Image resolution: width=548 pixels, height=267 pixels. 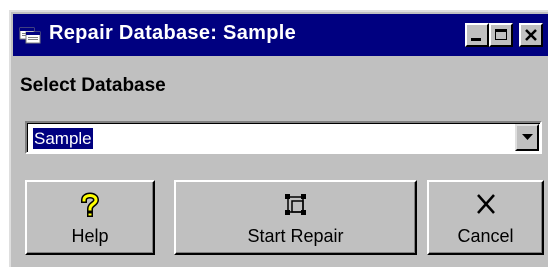 I want to click on maximize-icon, so click(x=501, y=34).